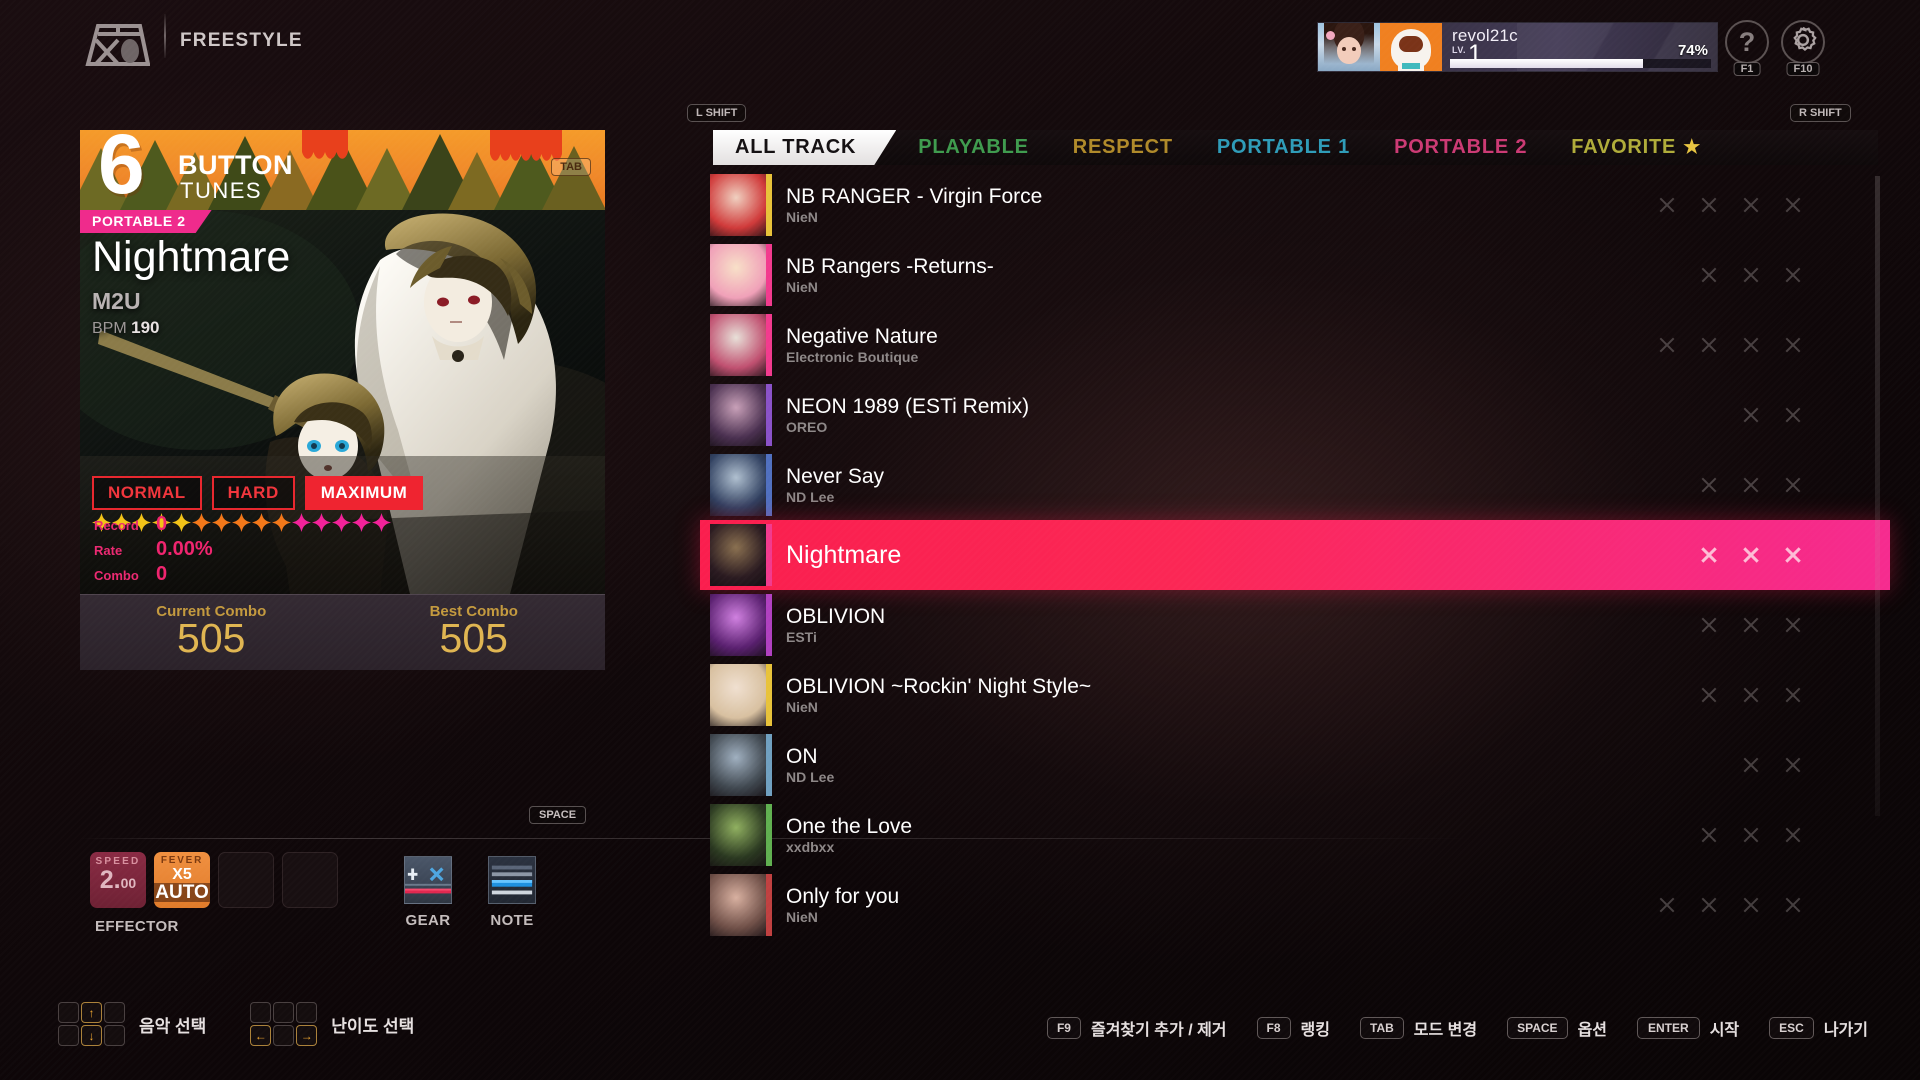 The height and width of the screenshot is (1080, 1920). Describe the element at coordinates (796, 147) in the screenshot. I see `tab-label: ALL TRACK` at that location.